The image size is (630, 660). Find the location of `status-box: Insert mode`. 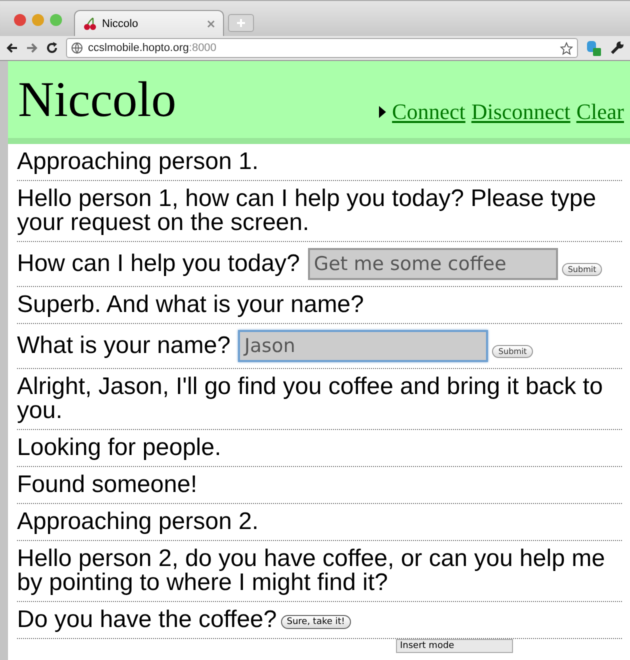

status-box: Insert mode is located at coordinates (454, 646).